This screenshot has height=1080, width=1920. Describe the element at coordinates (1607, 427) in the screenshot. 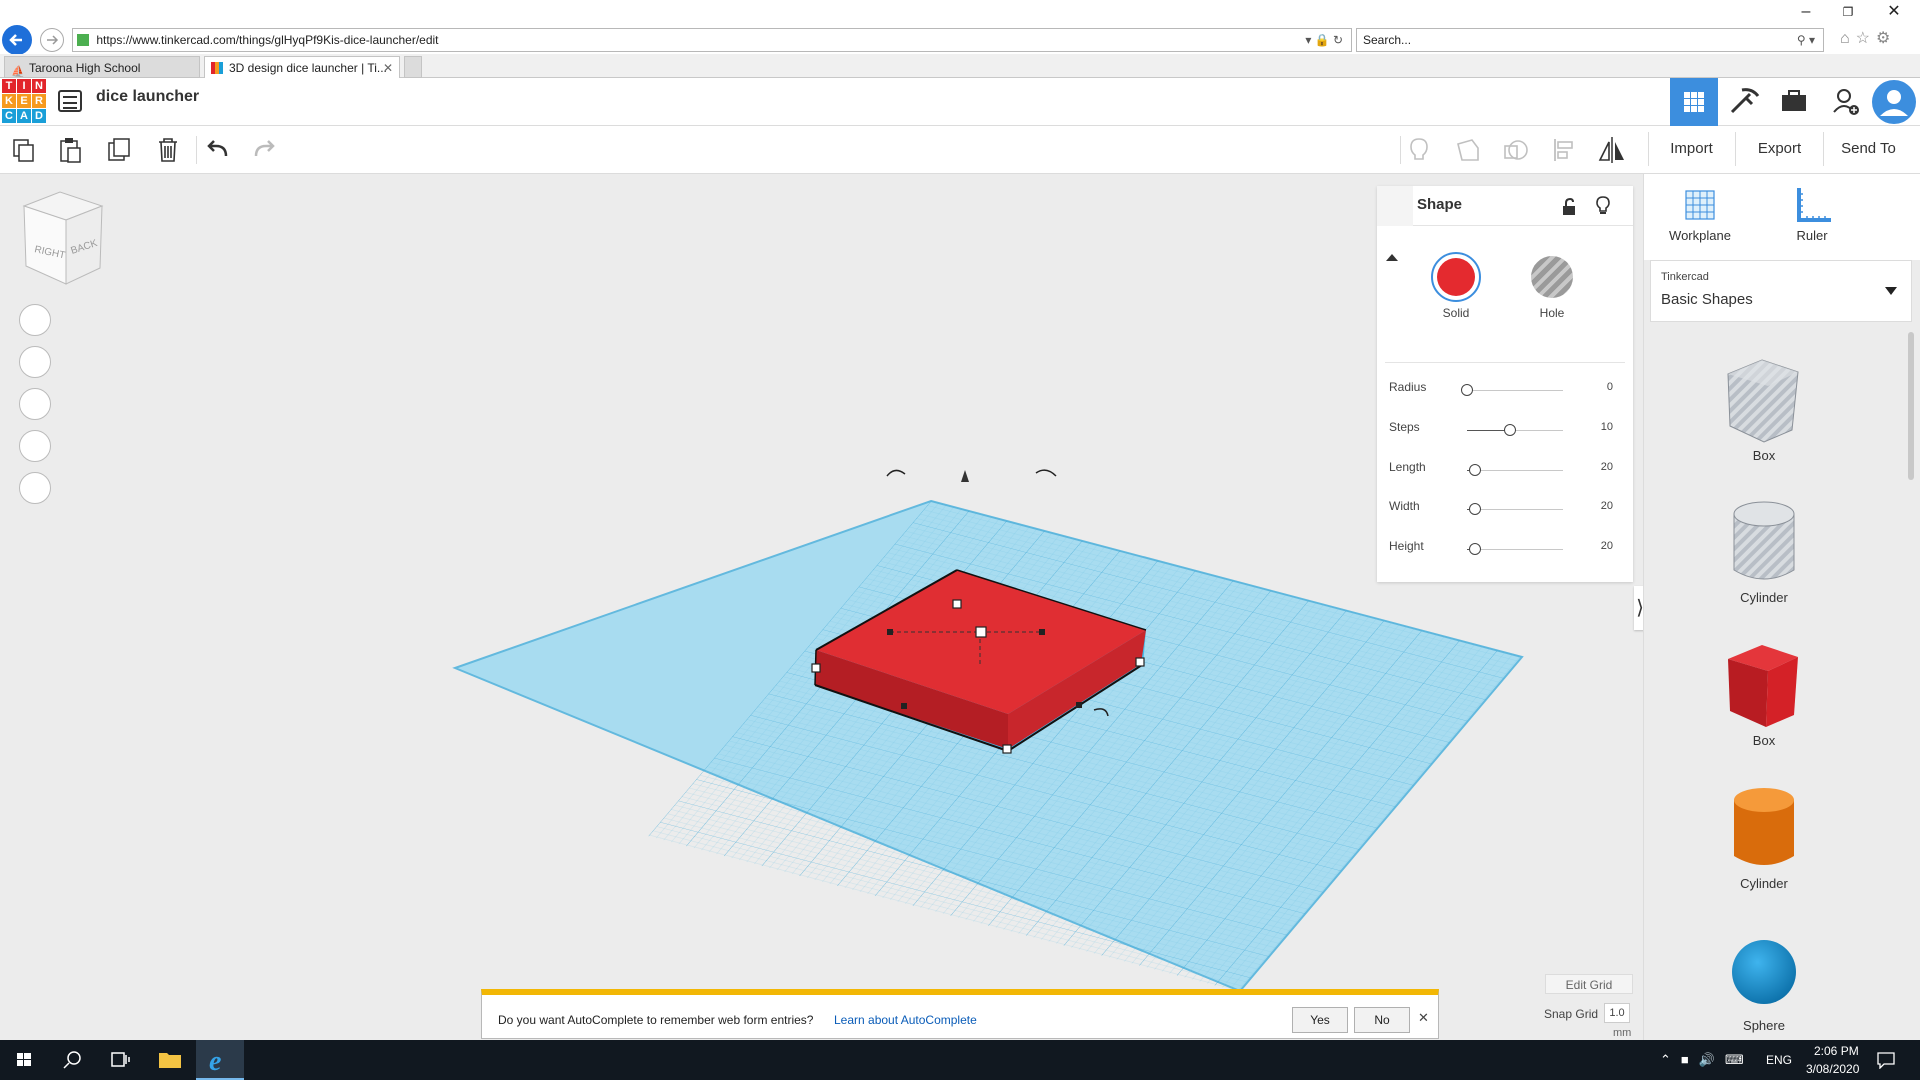

I see `param-value-steps: 10` at that location.